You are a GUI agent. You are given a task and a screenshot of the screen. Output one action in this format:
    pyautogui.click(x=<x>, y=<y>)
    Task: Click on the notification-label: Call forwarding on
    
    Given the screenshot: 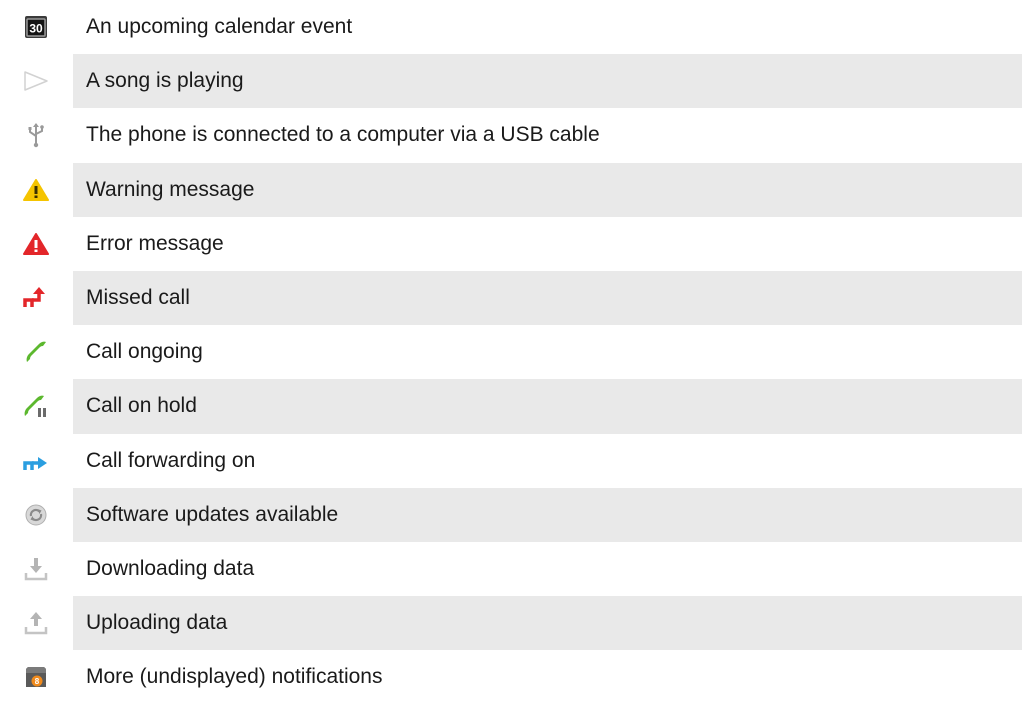 What is the action you would take?
    pyautogui.click(x=171, y=460)
    